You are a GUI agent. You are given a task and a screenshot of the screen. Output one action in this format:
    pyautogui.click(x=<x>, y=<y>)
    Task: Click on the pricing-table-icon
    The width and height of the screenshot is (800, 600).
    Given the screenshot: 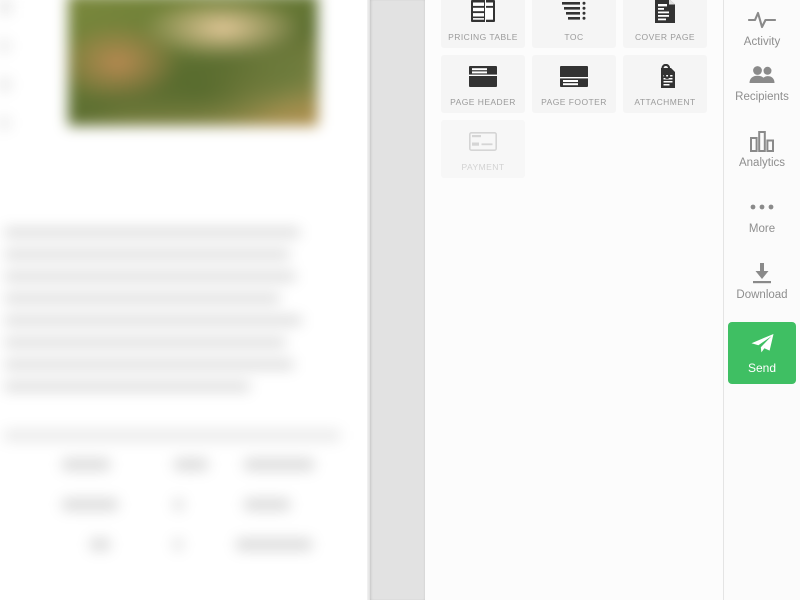 What is the action you would take?
    pyautogui.click(x=483, y=16)
    